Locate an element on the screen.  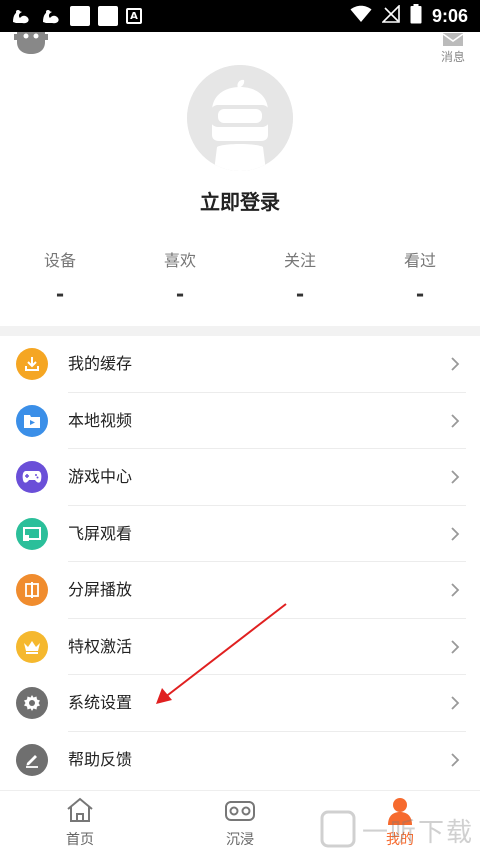
robot-icon is located at coordinates (31, 44).